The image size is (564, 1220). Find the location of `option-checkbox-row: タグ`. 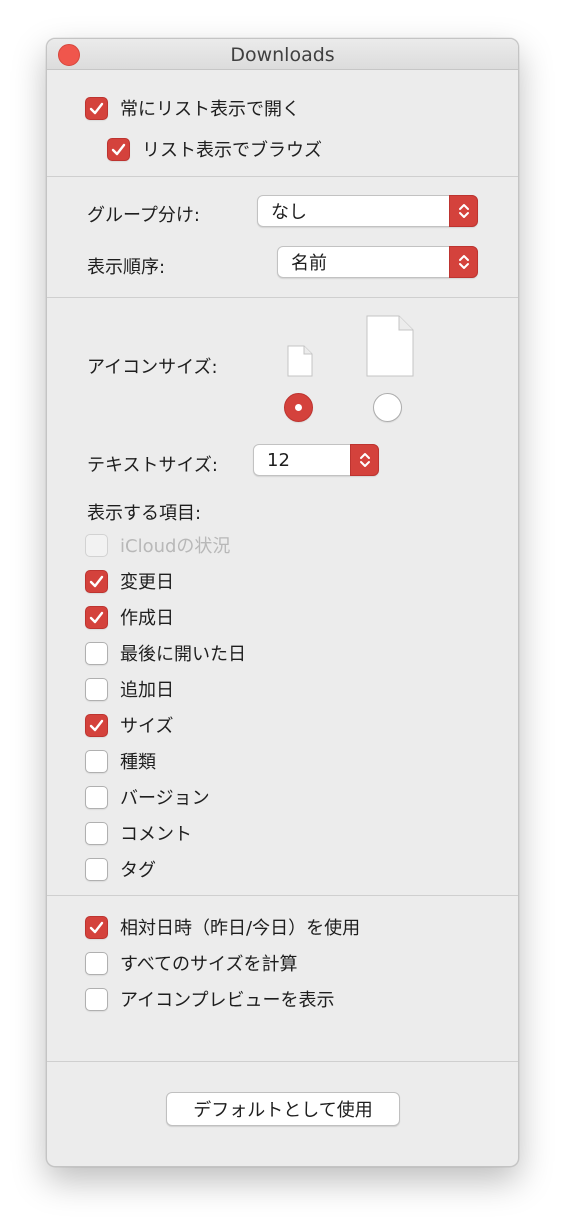

option-checkbox-row: タグ is located at coordinates (120, 869).